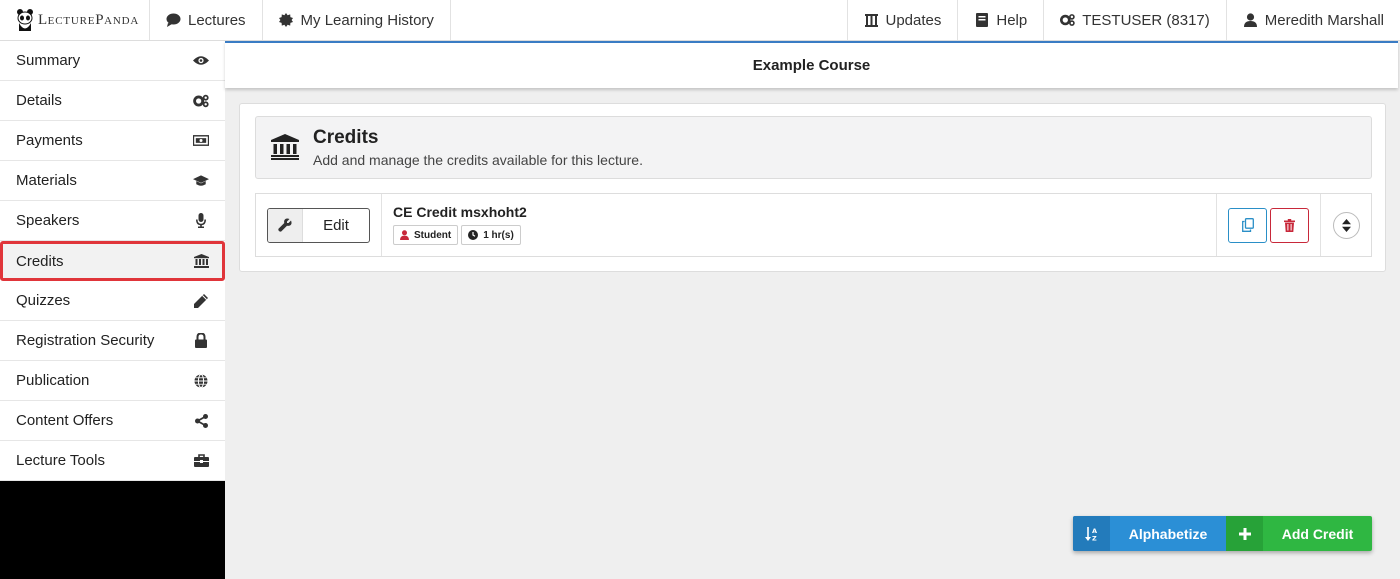 The width and height of the screenshot is (1400, 579). What do you see at coordinates (981, 20) in the screenshot?
I see `book-icon` at bounding box center [981, 20].